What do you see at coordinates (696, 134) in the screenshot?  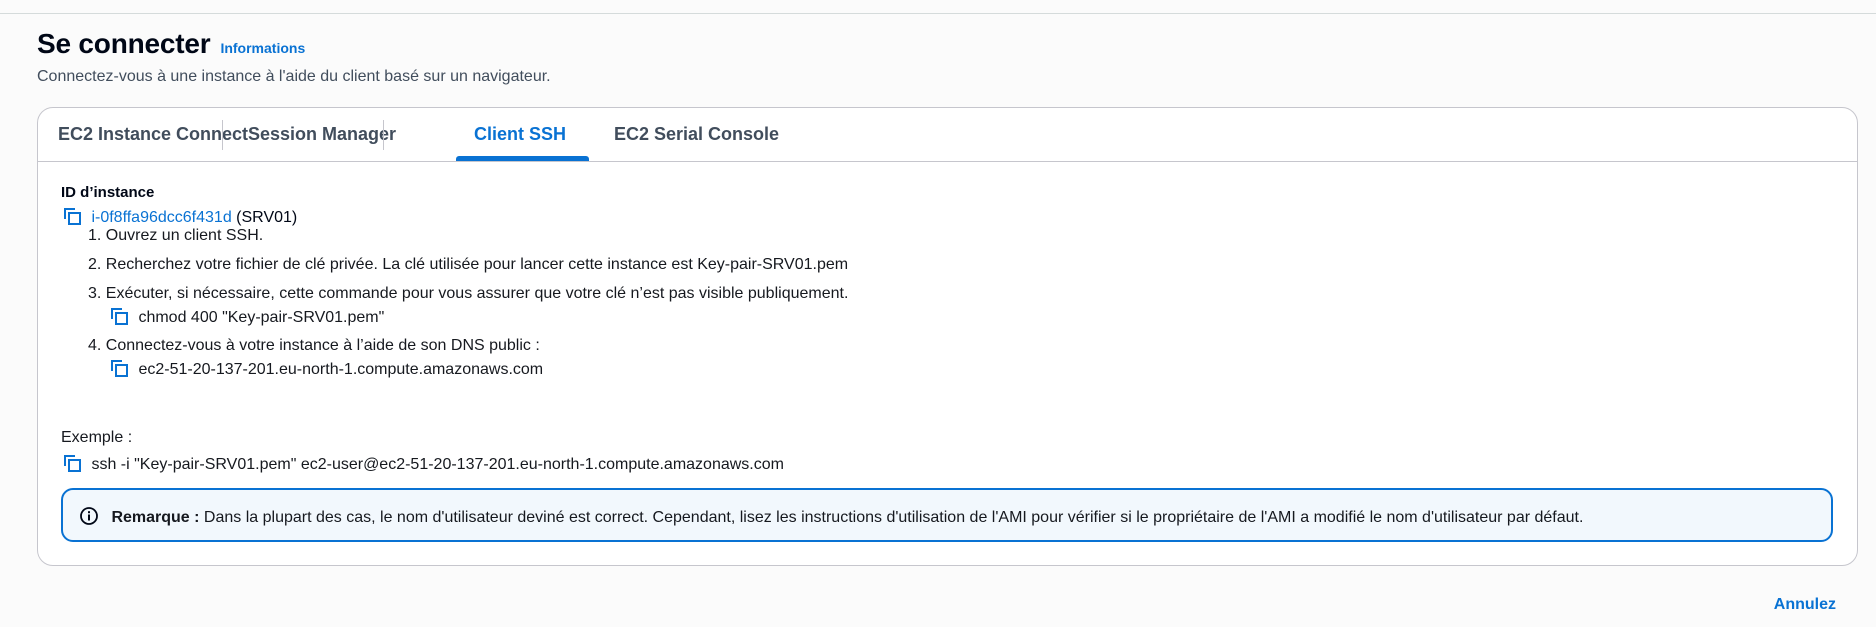 I see `tab-ec2-serial-console: EC2 Serial Console` at bounding box center [696, 134].